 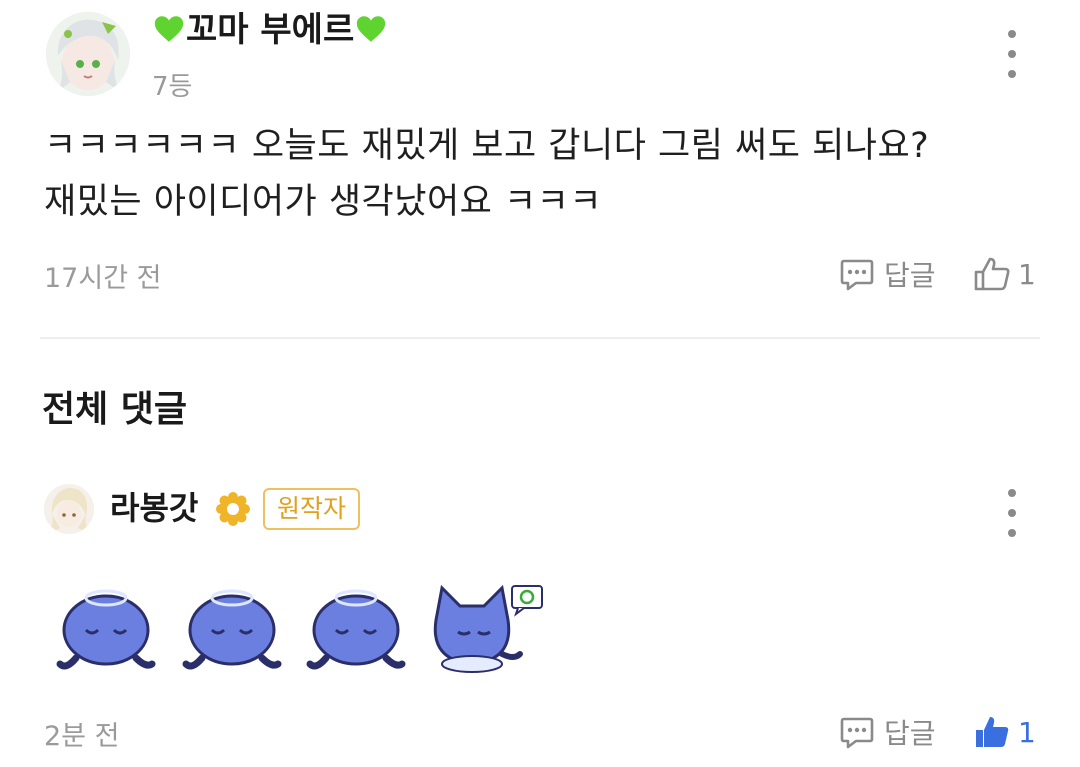 What do you see at coordinates (540, 338) in the screenshot?
I see `divider` at bounding box center [540, 338].